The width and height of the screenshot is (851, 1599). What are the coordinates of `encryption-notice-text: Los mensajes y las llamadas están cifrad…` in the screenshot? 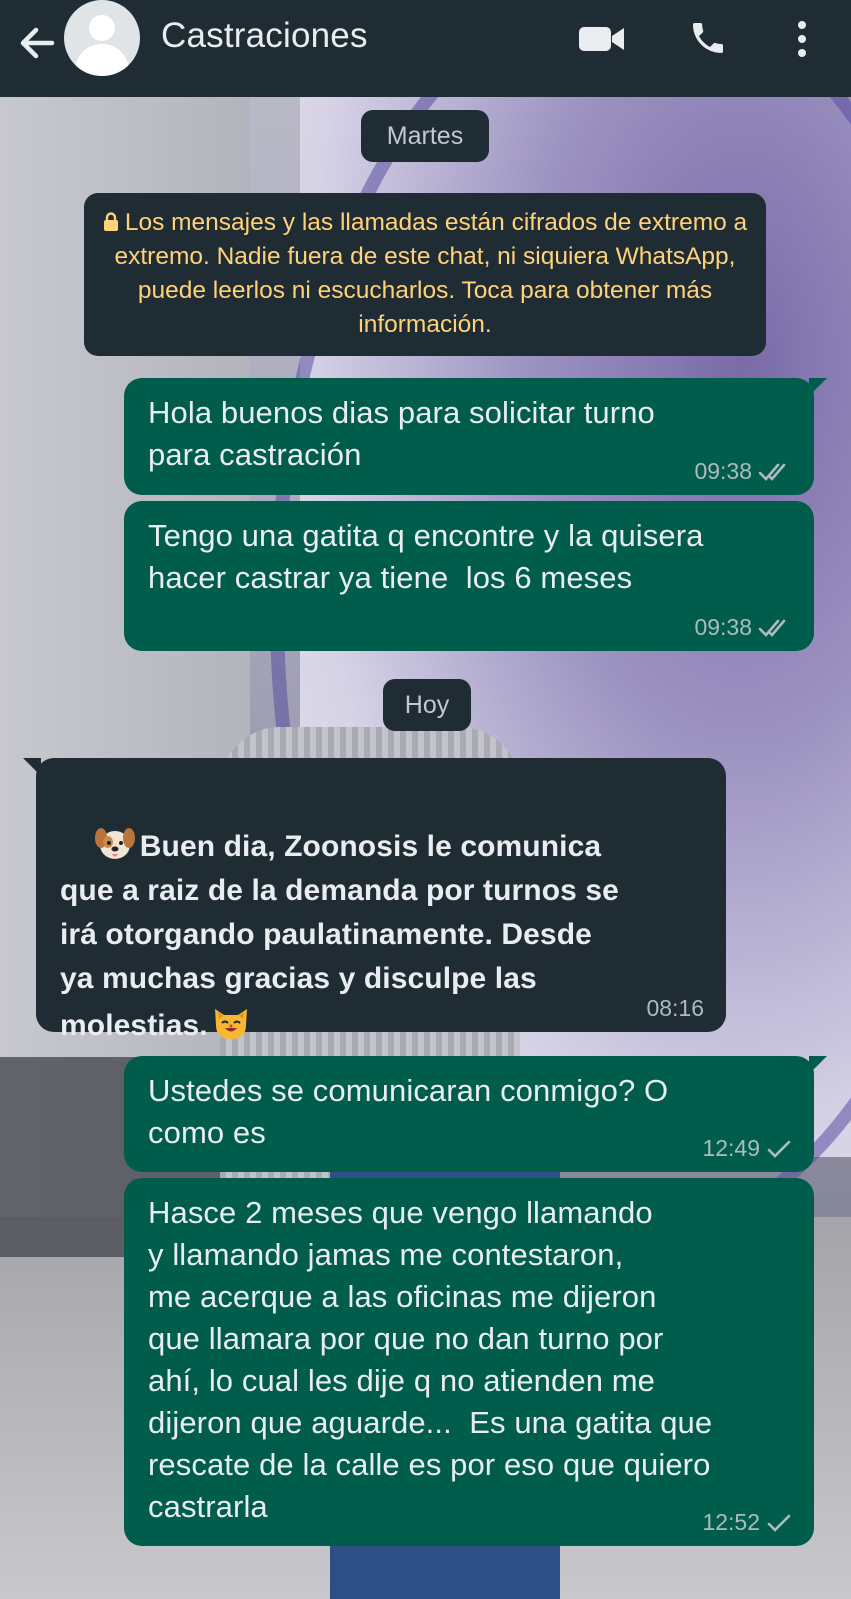 It's located at (431, 273).